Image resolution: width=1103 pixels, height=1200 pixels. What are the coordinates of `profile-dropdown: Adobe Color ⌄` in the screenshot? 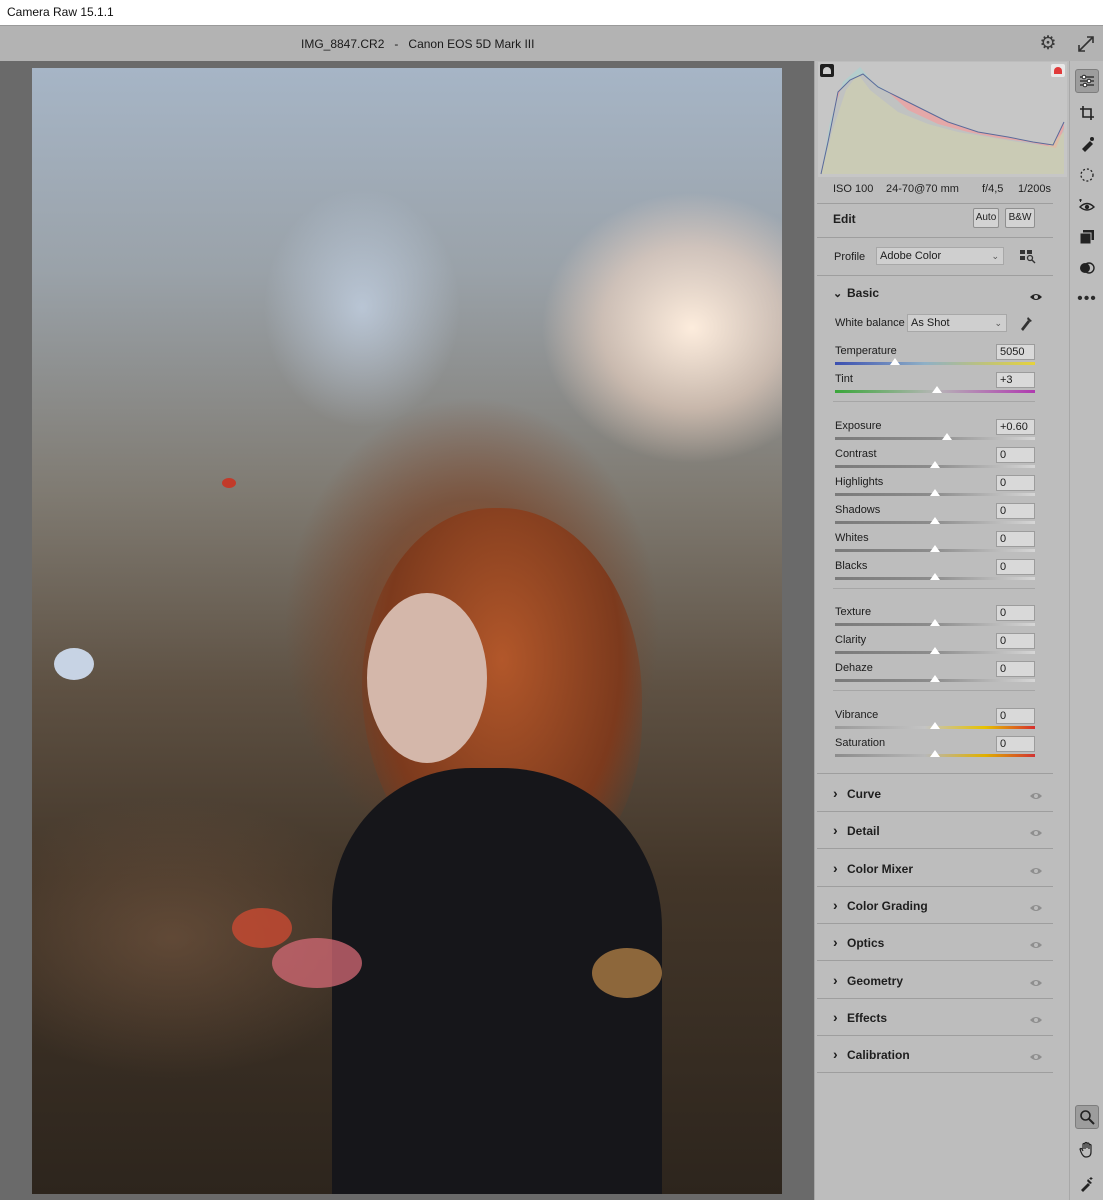 It's located at (940, 256).